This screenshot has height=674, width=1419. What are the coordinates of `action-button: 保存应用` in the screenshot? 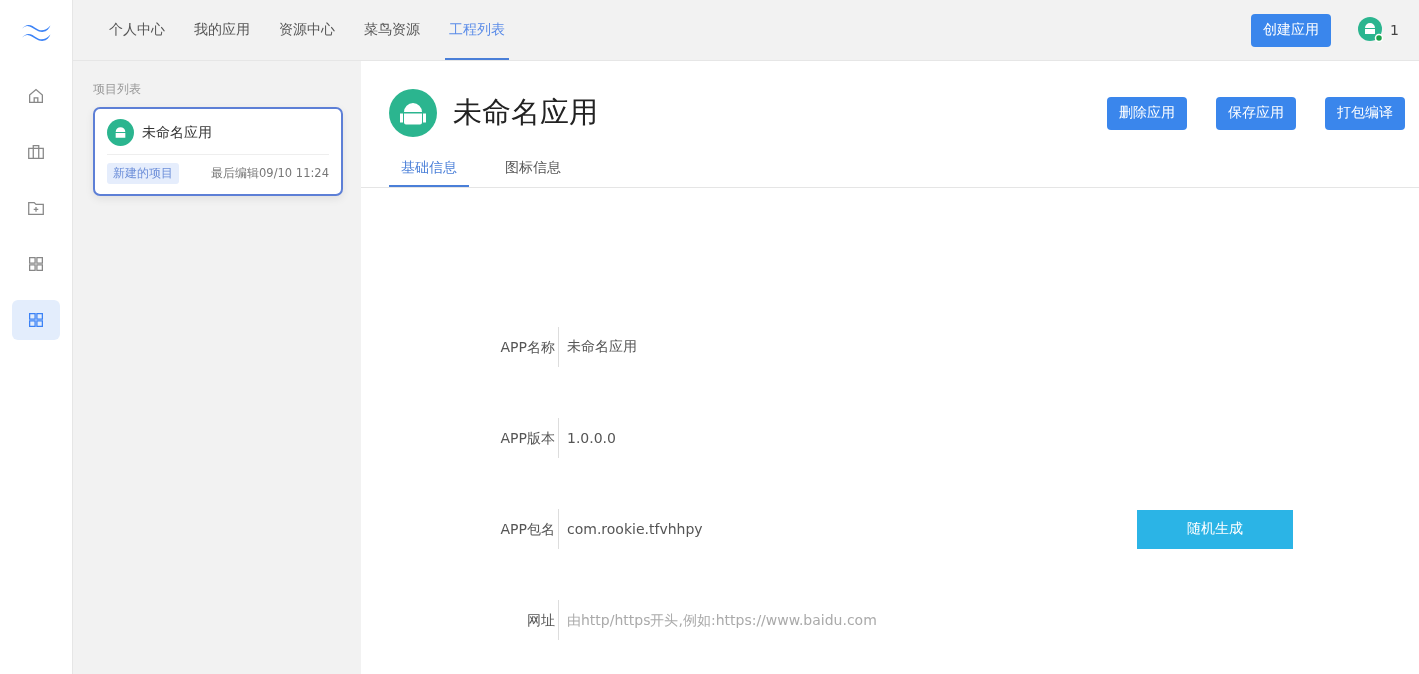 It's located at (1256, 113).